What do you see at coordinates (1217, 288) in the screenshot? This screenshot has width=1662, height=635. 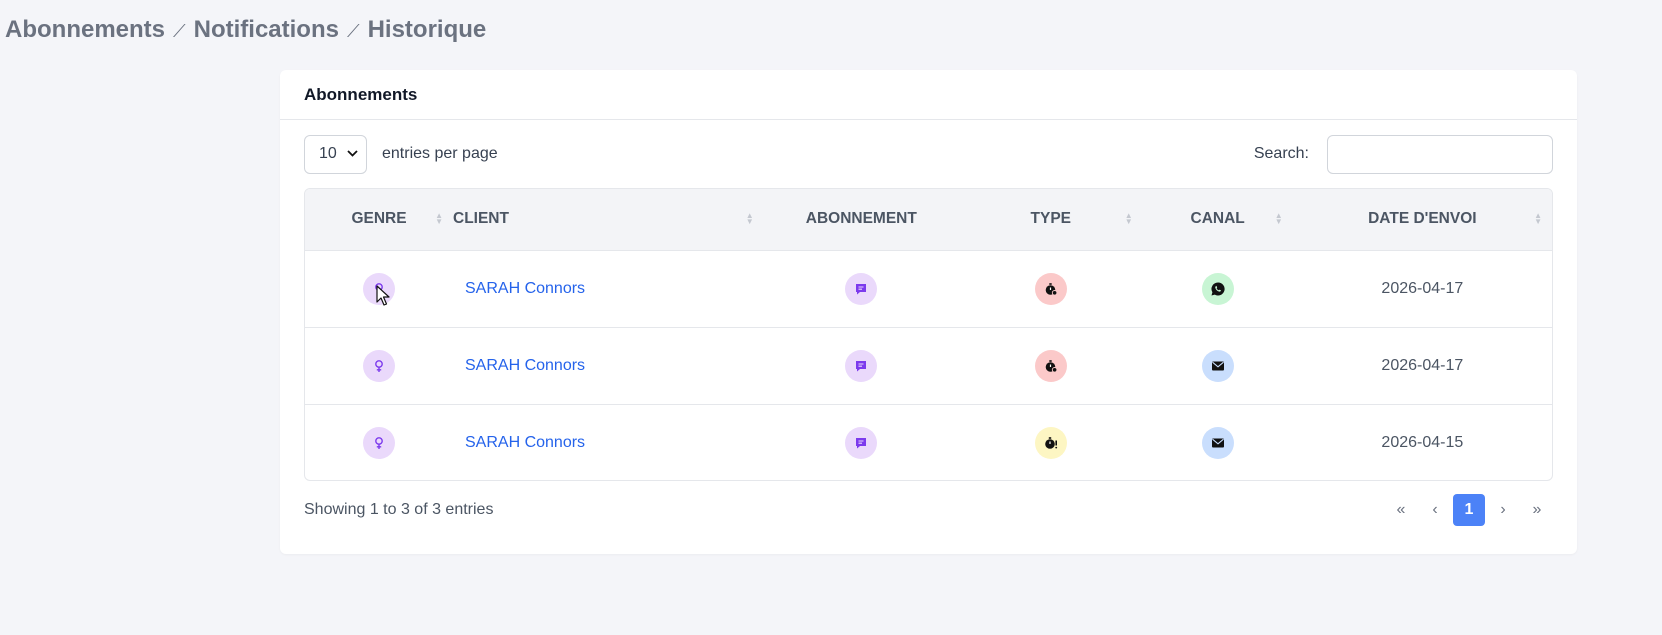 I see `whatsapp-icon` at bounding box center [1217, 288].